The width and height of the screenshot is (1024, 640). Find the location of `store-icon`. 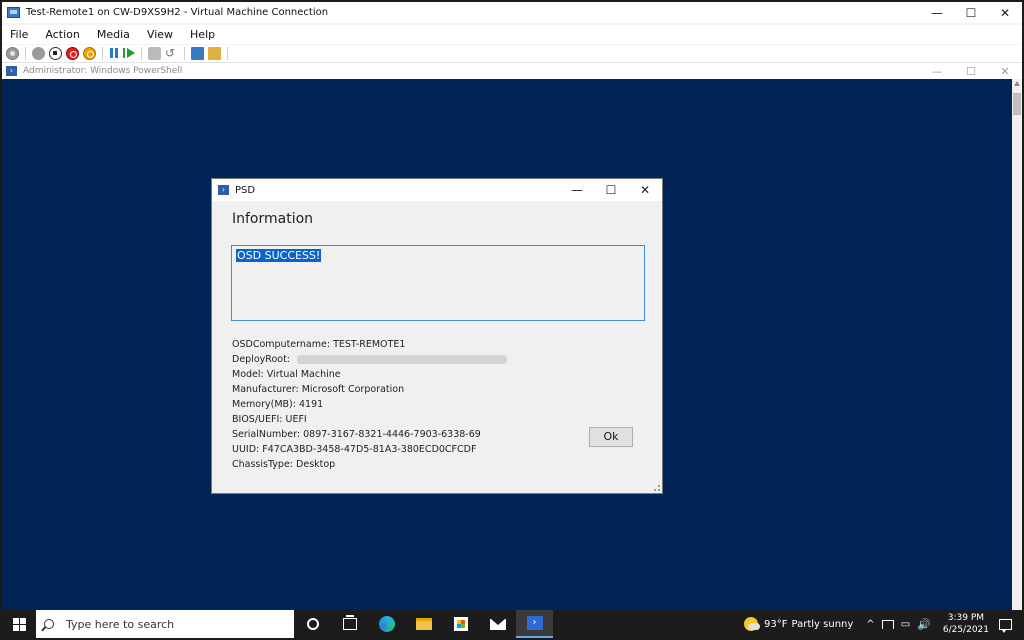

store-icon is located at coordinates (460, 624).